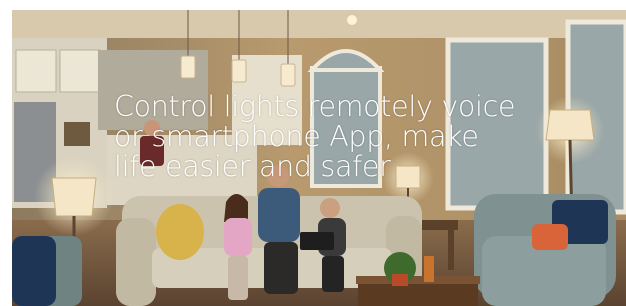 This screenshot has width=626, height=306. I want to click on orange-pillow, so click(550, 237).